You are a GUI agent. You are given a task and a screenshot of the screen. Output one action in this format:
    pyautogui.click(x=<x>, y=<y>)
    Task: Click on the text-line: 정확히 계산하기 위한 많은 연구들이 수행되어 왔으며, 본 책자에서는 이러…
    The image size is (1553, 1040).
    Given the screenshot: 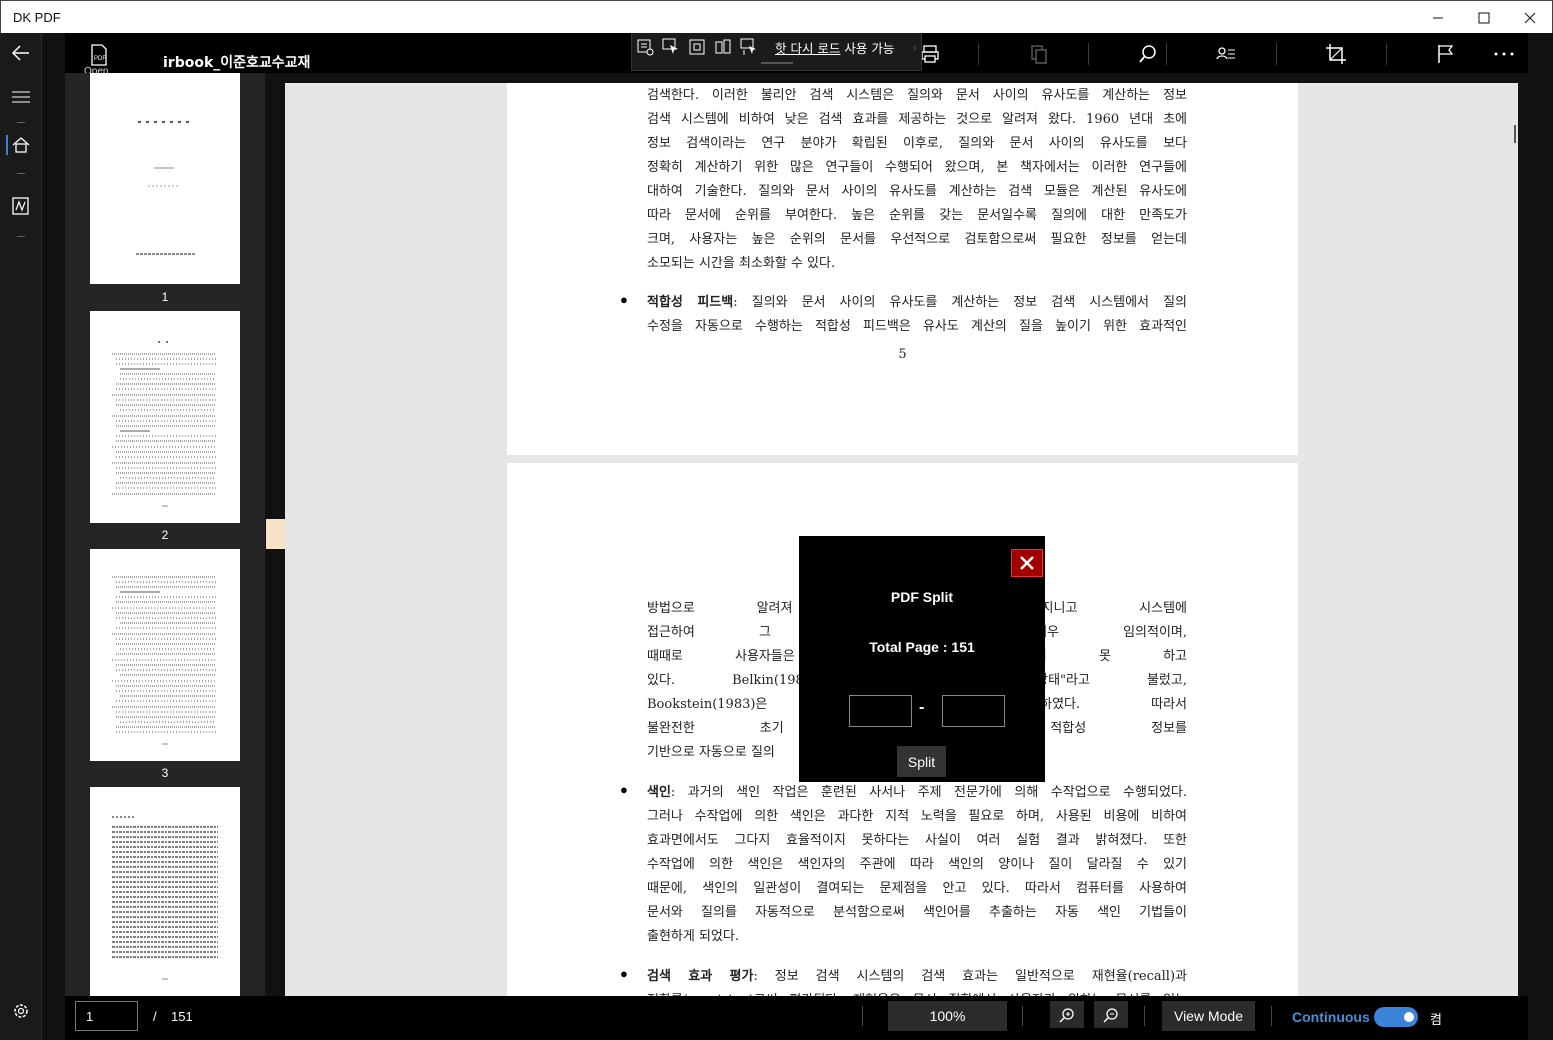 What is the action you would take?
    pyautogui.click(x=917, y=167)
    